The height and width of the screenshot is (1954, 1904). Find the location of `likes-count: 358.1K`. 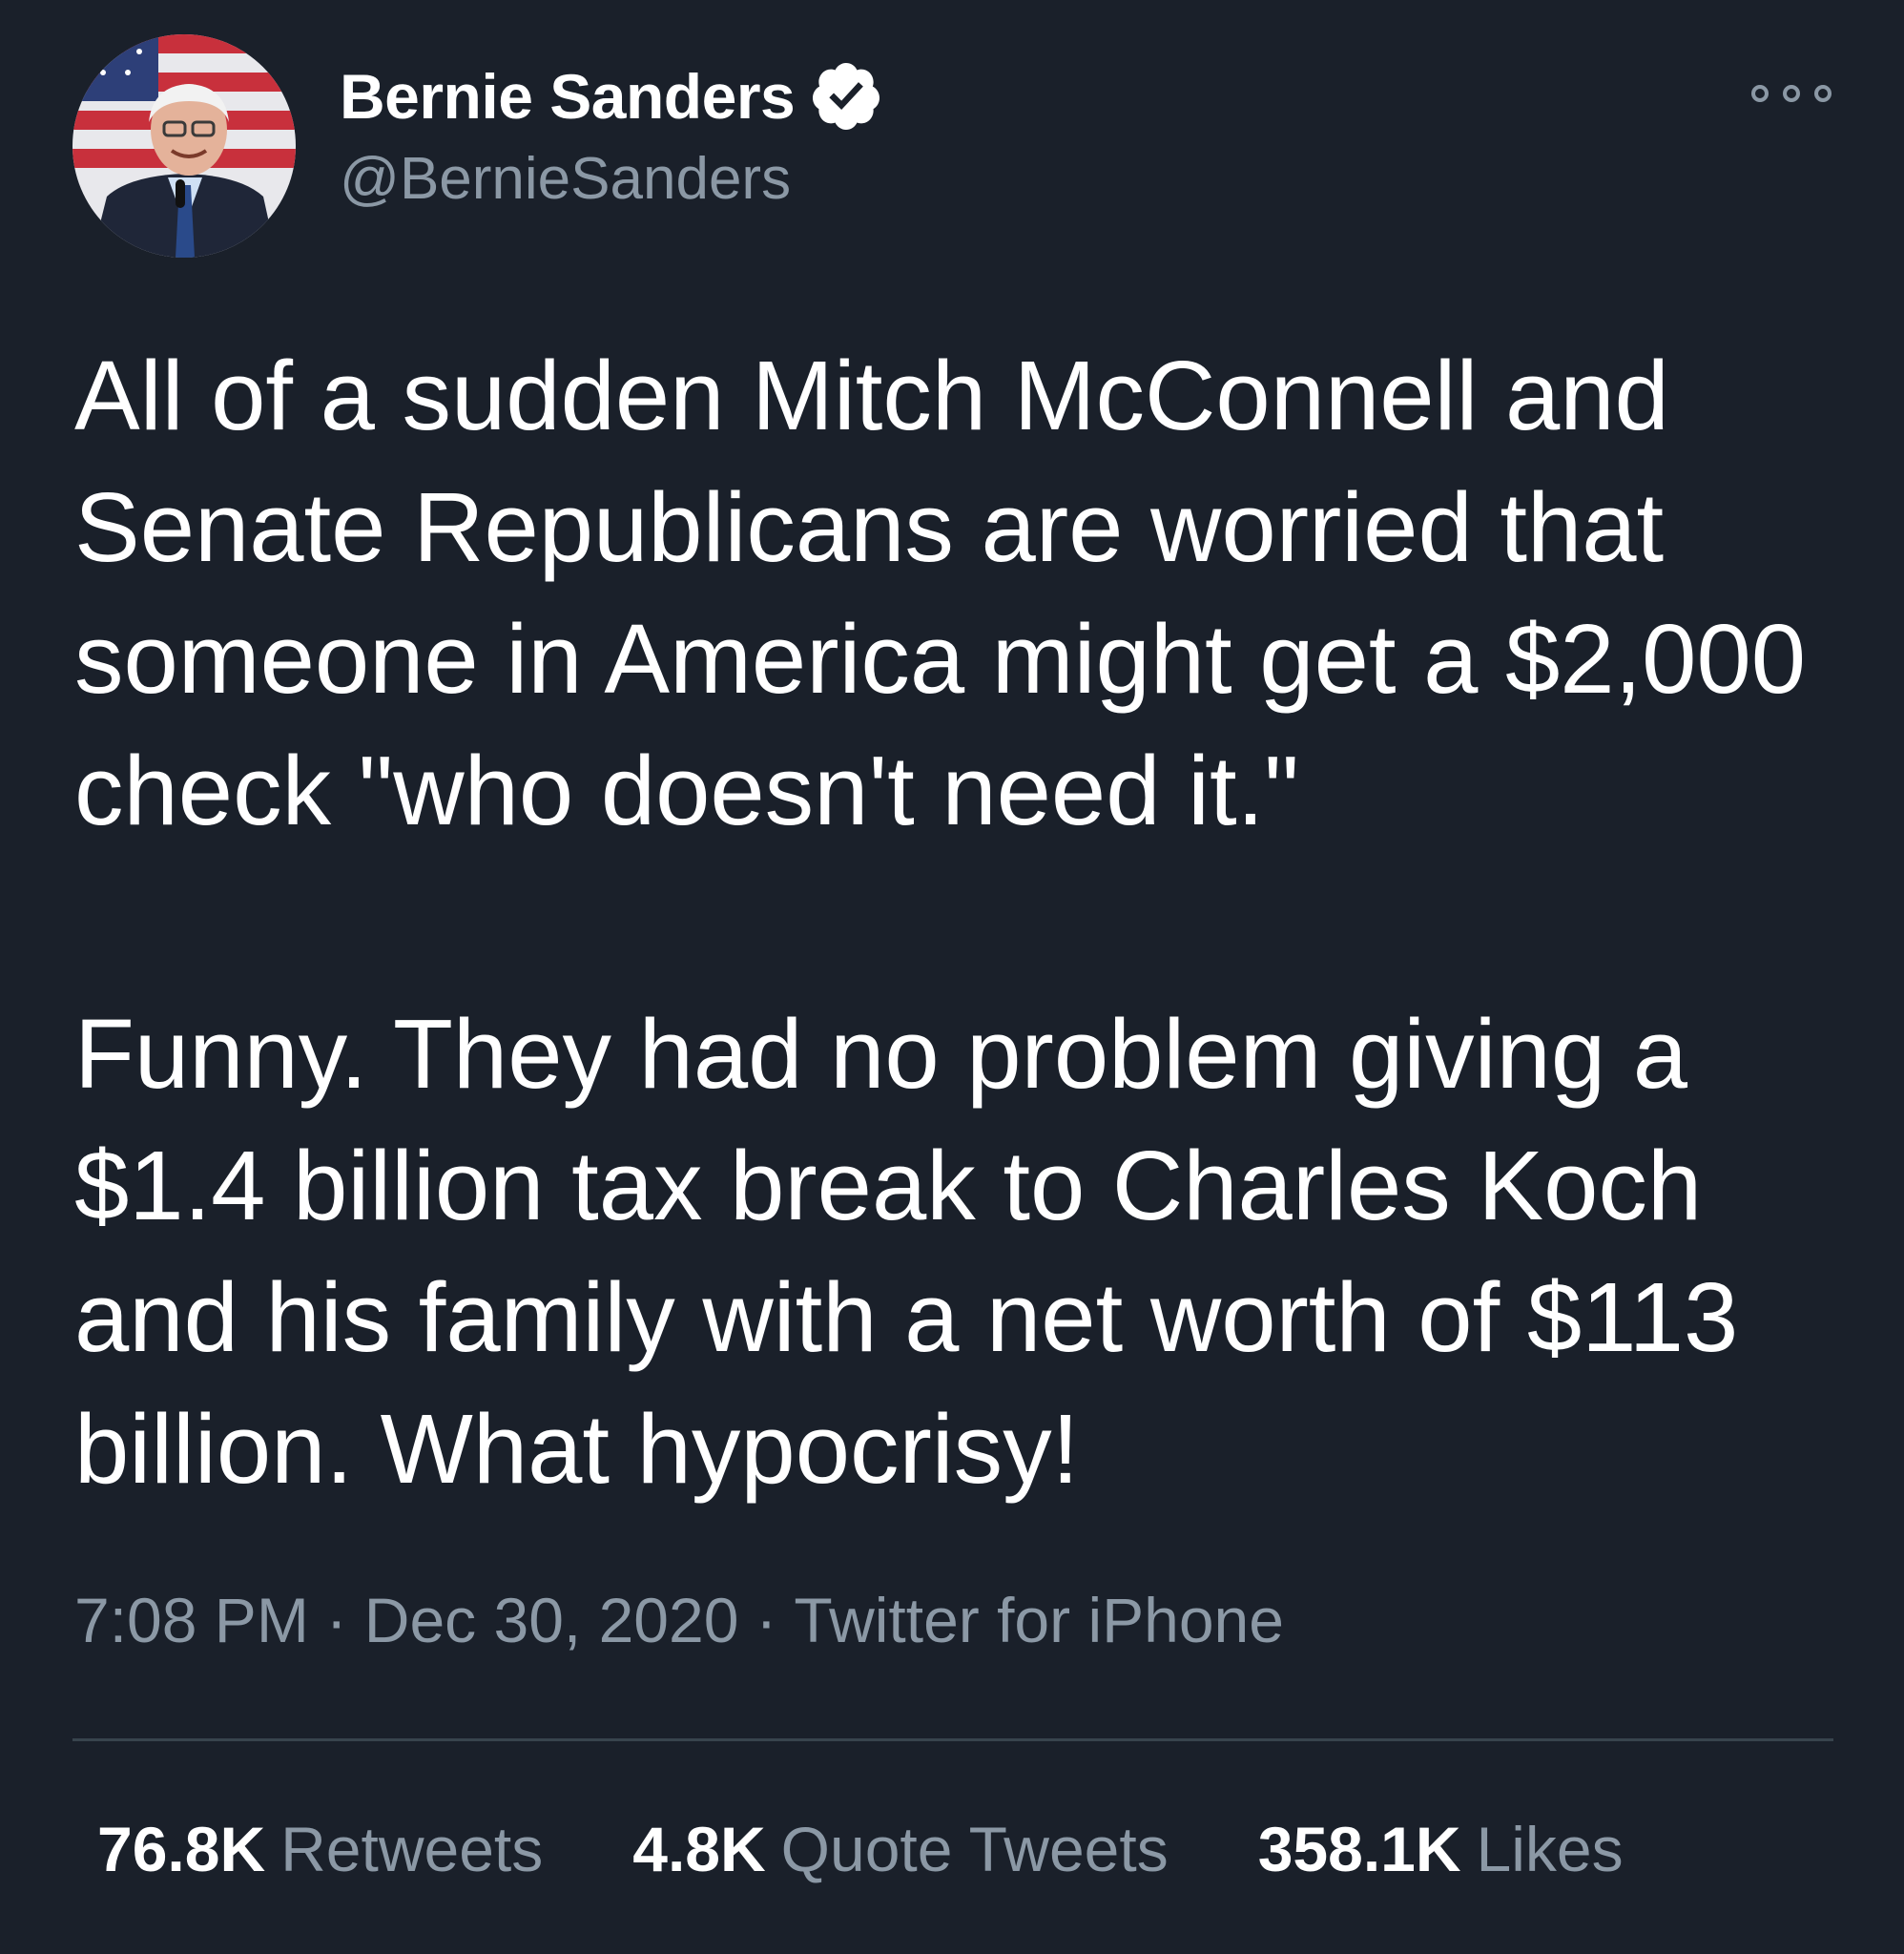

likes-count: 358.1K is located at coordinates (1359, 1849).